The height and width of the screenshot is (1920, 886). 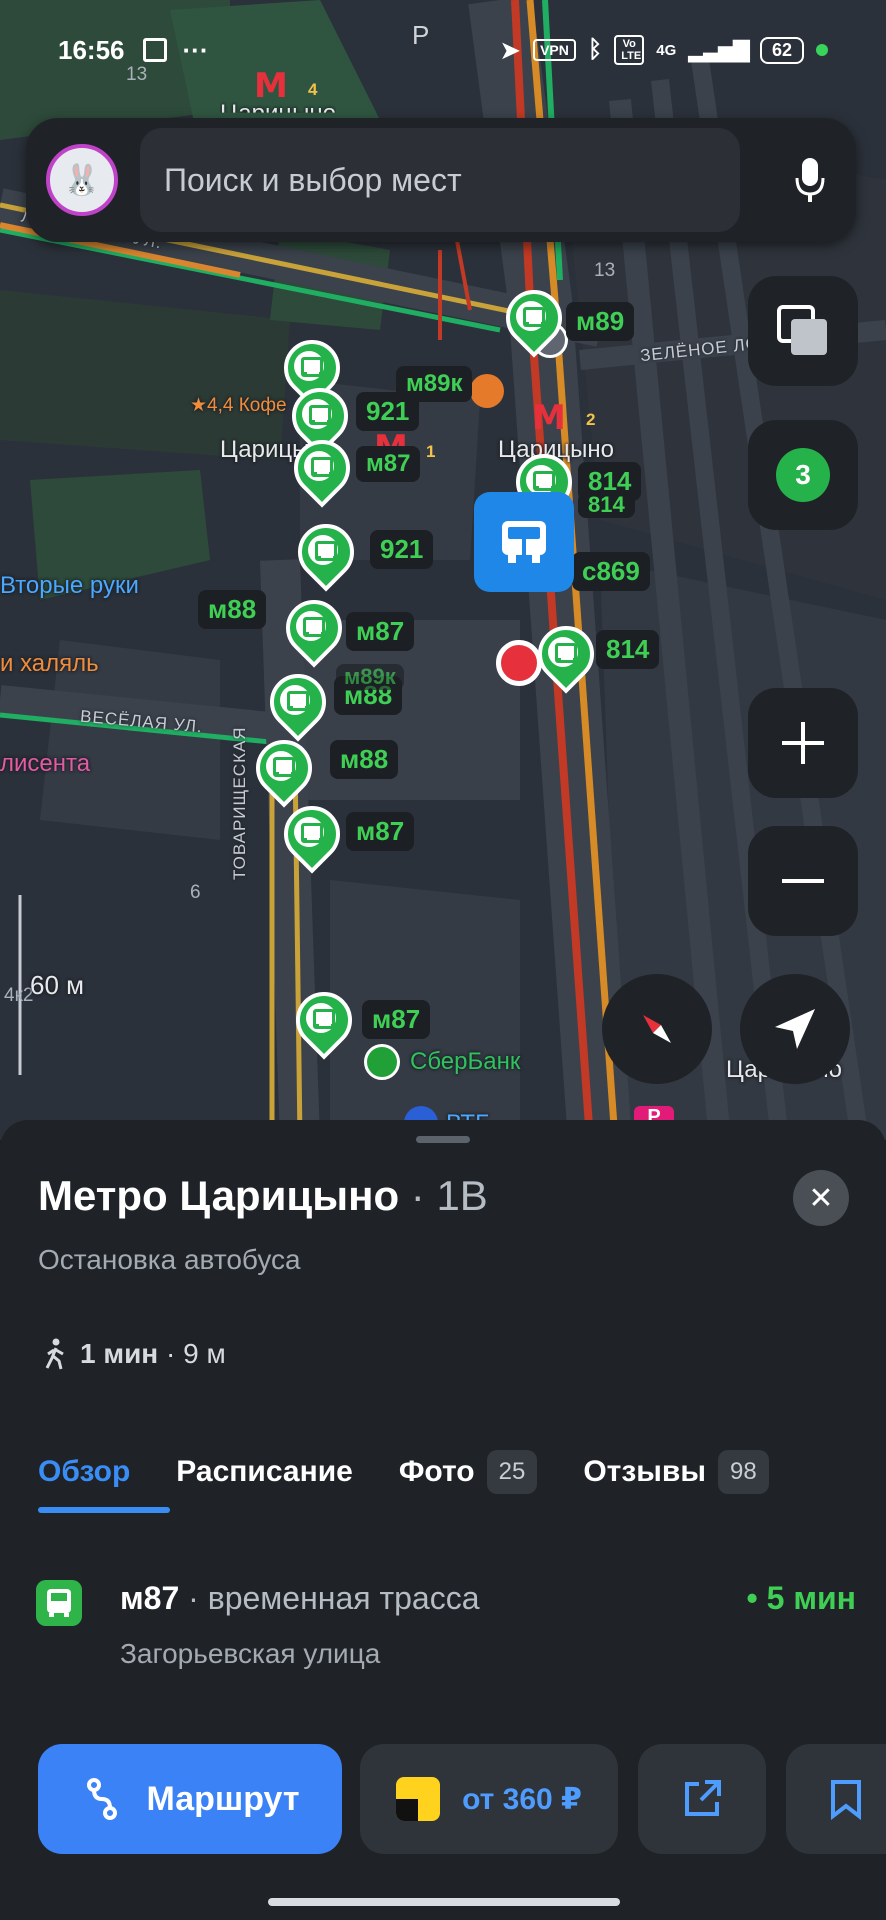 I want to click on tab-overview: Обзор, so click(x=84, y=1472).